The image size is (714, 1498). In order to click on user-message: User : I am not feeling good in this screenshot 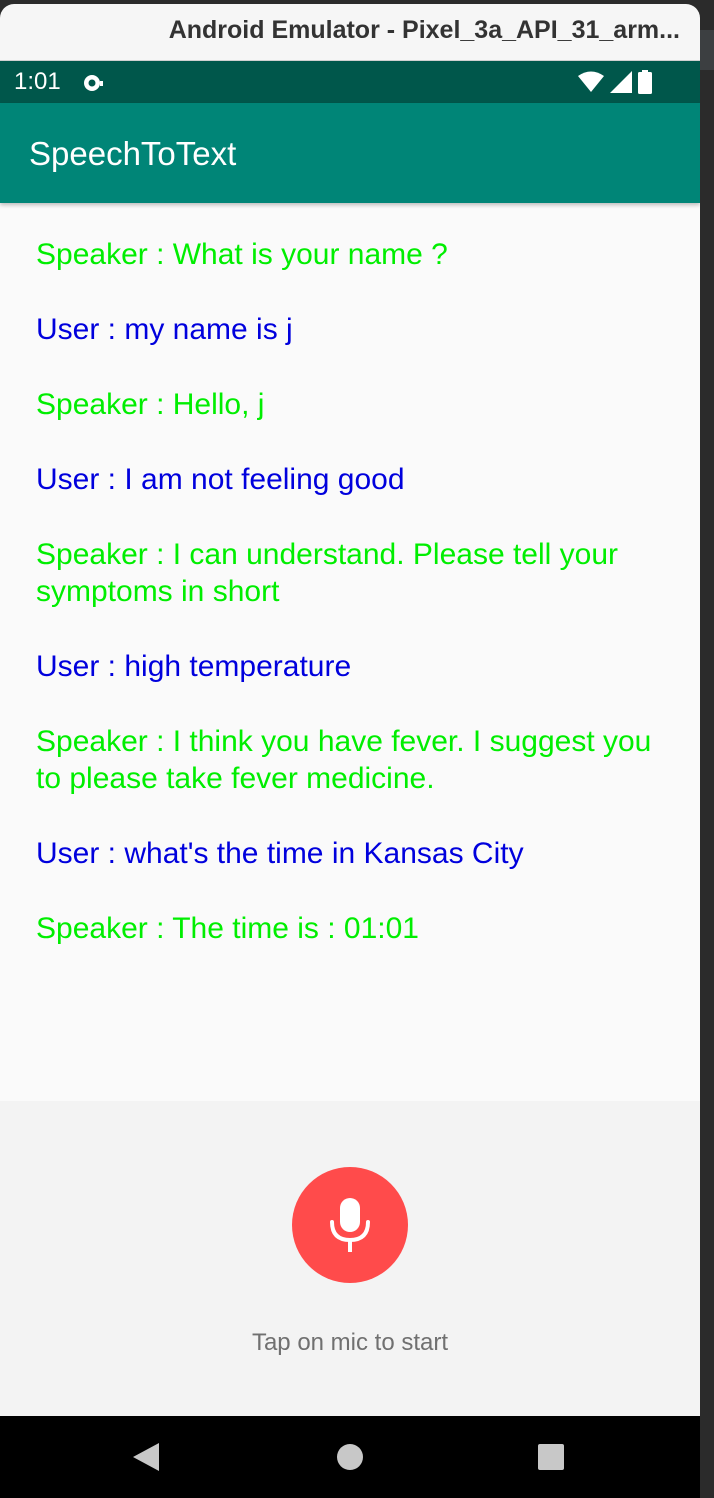, I will do `click(220, 479)`.